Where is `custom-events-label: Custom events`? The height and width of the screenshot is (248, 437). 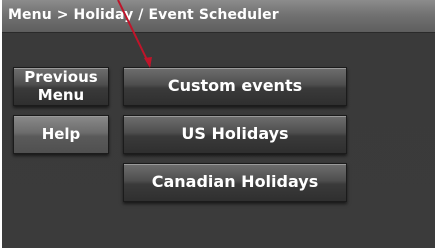
custom-events-label: Custom events is located at coordinates (235, 86).